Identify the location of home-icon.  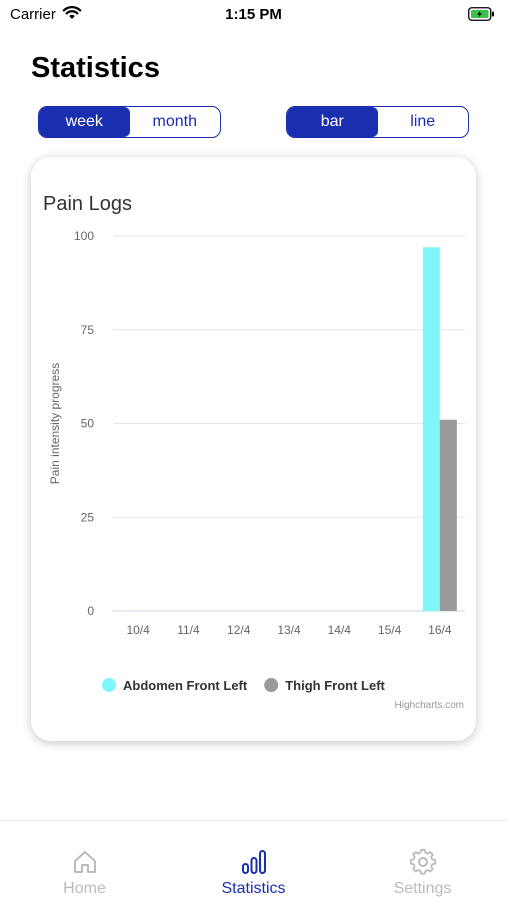
(84, 862).